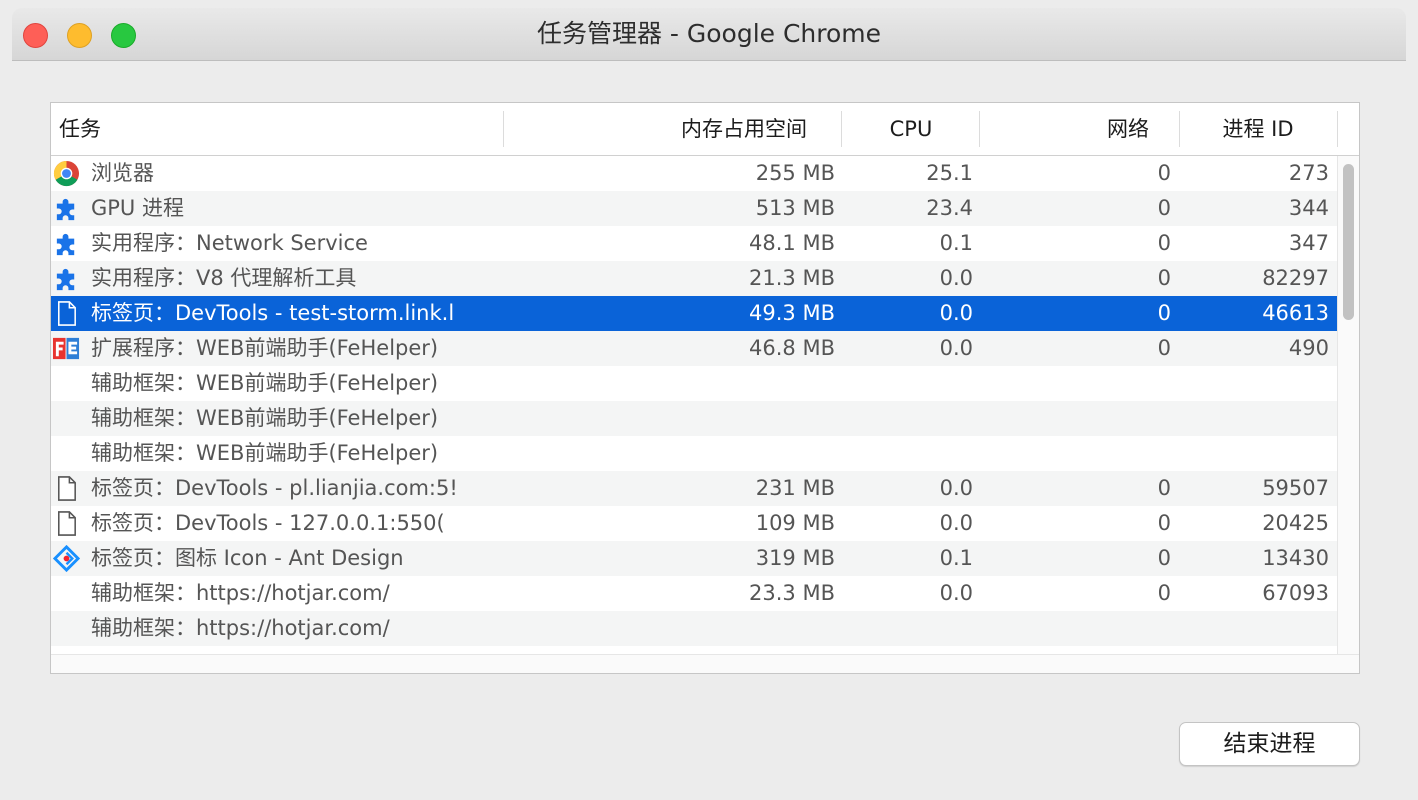 The image size is (1418, 800). Describe the element at coordinates (1308, 348) in the screenshot. I see `process-id-value: 490` at that location.